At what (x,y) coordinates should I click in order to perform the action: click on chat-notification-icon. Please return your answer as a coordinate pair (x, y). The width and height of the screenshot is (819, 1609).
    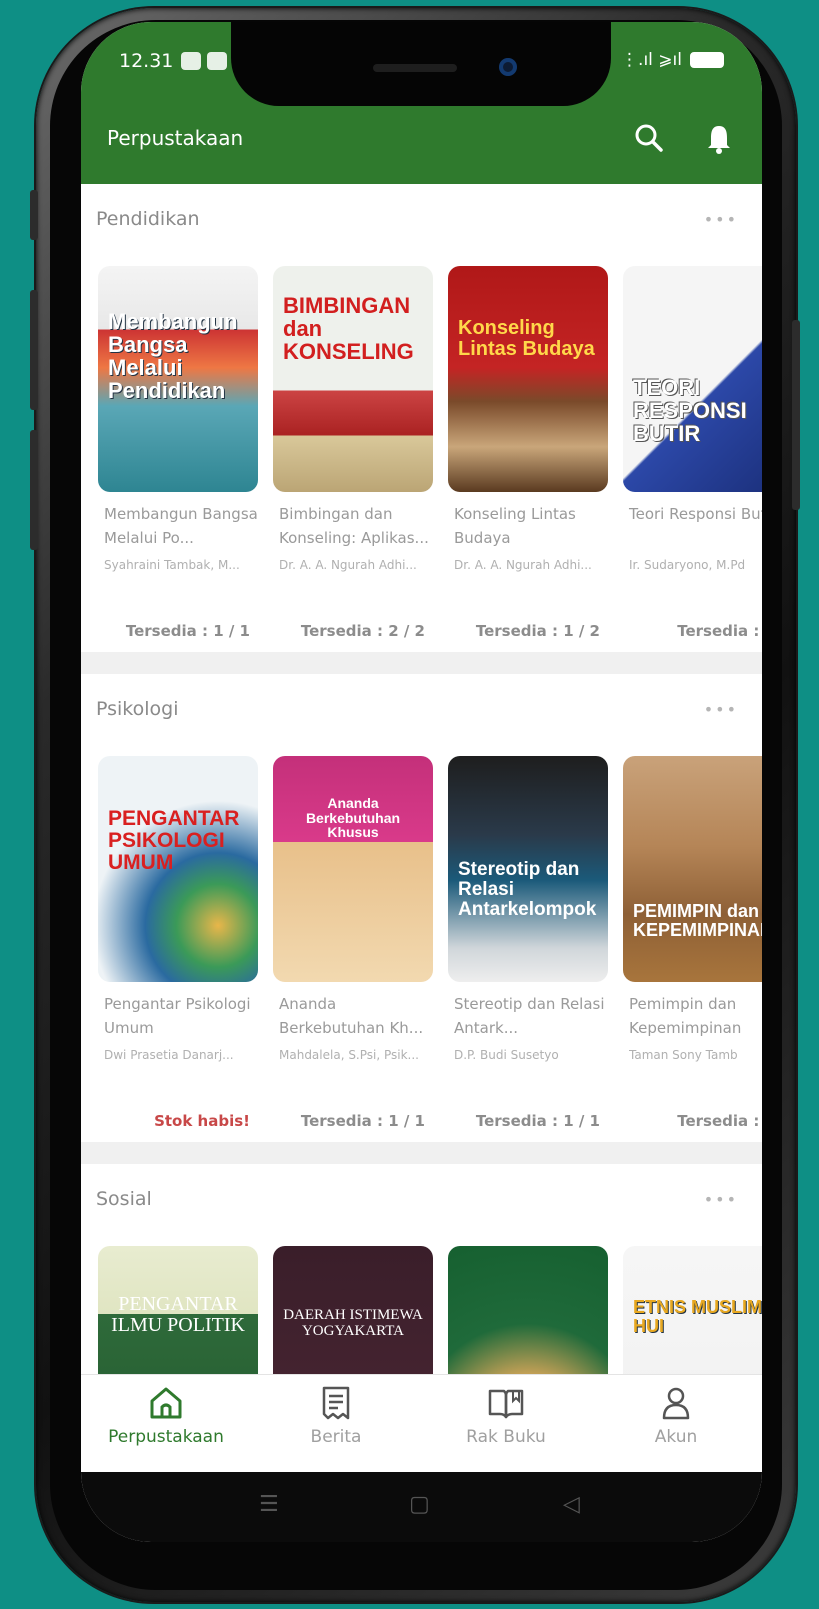
    Looking at the image, I should click on (191, 61).